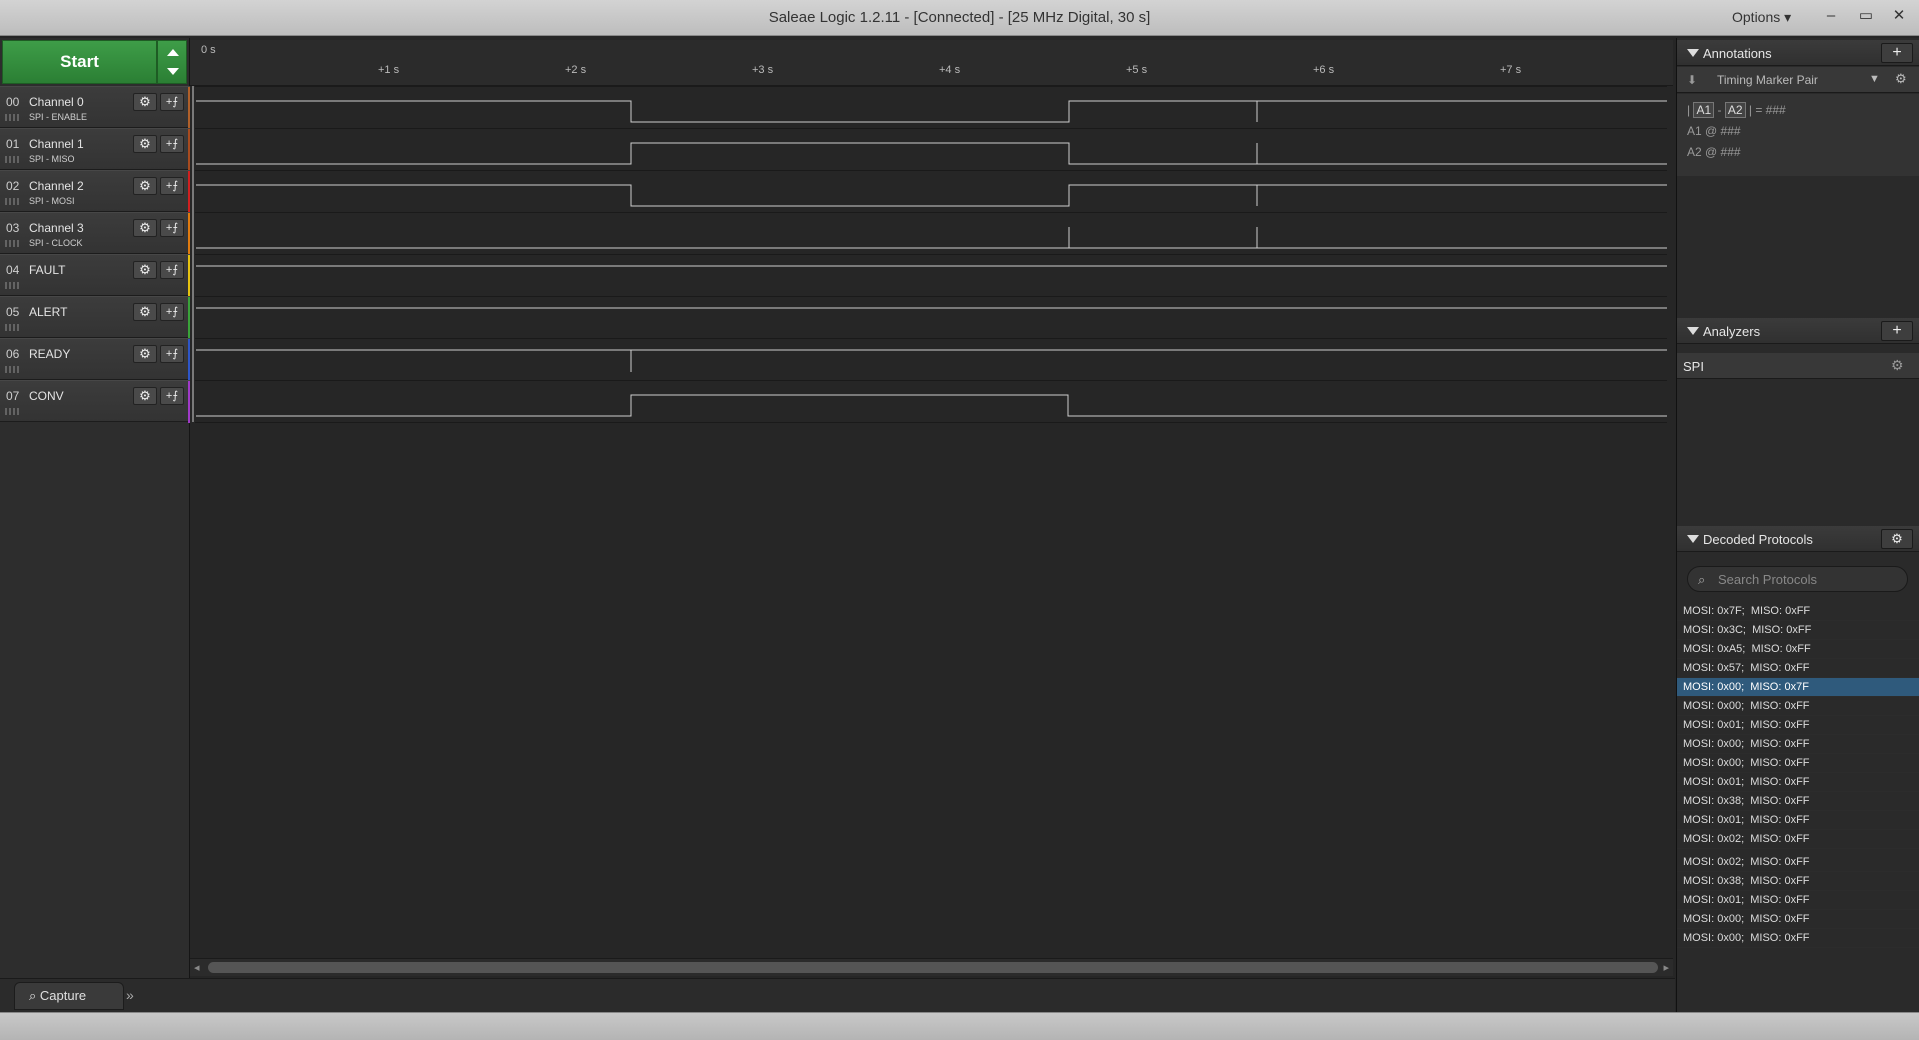  I want to click on down-arrow-icon, so click(173, 71).